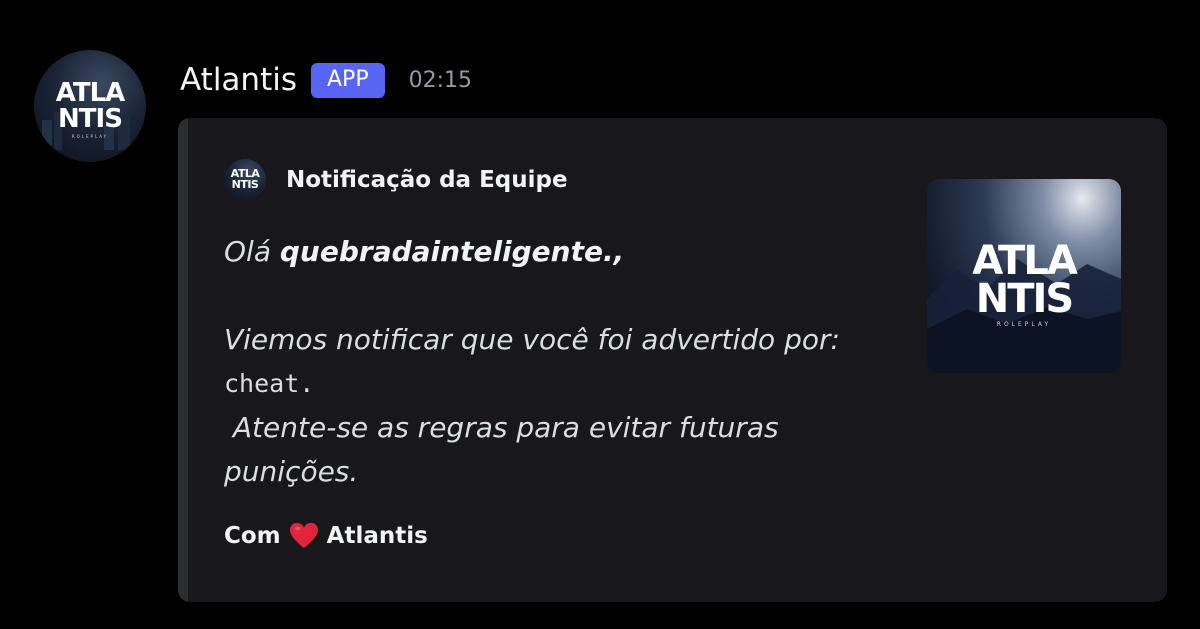  Describe the element at coordinates (90, 119) in the screenshot. I see `avatar-logo-line2: NTIS` at that location.